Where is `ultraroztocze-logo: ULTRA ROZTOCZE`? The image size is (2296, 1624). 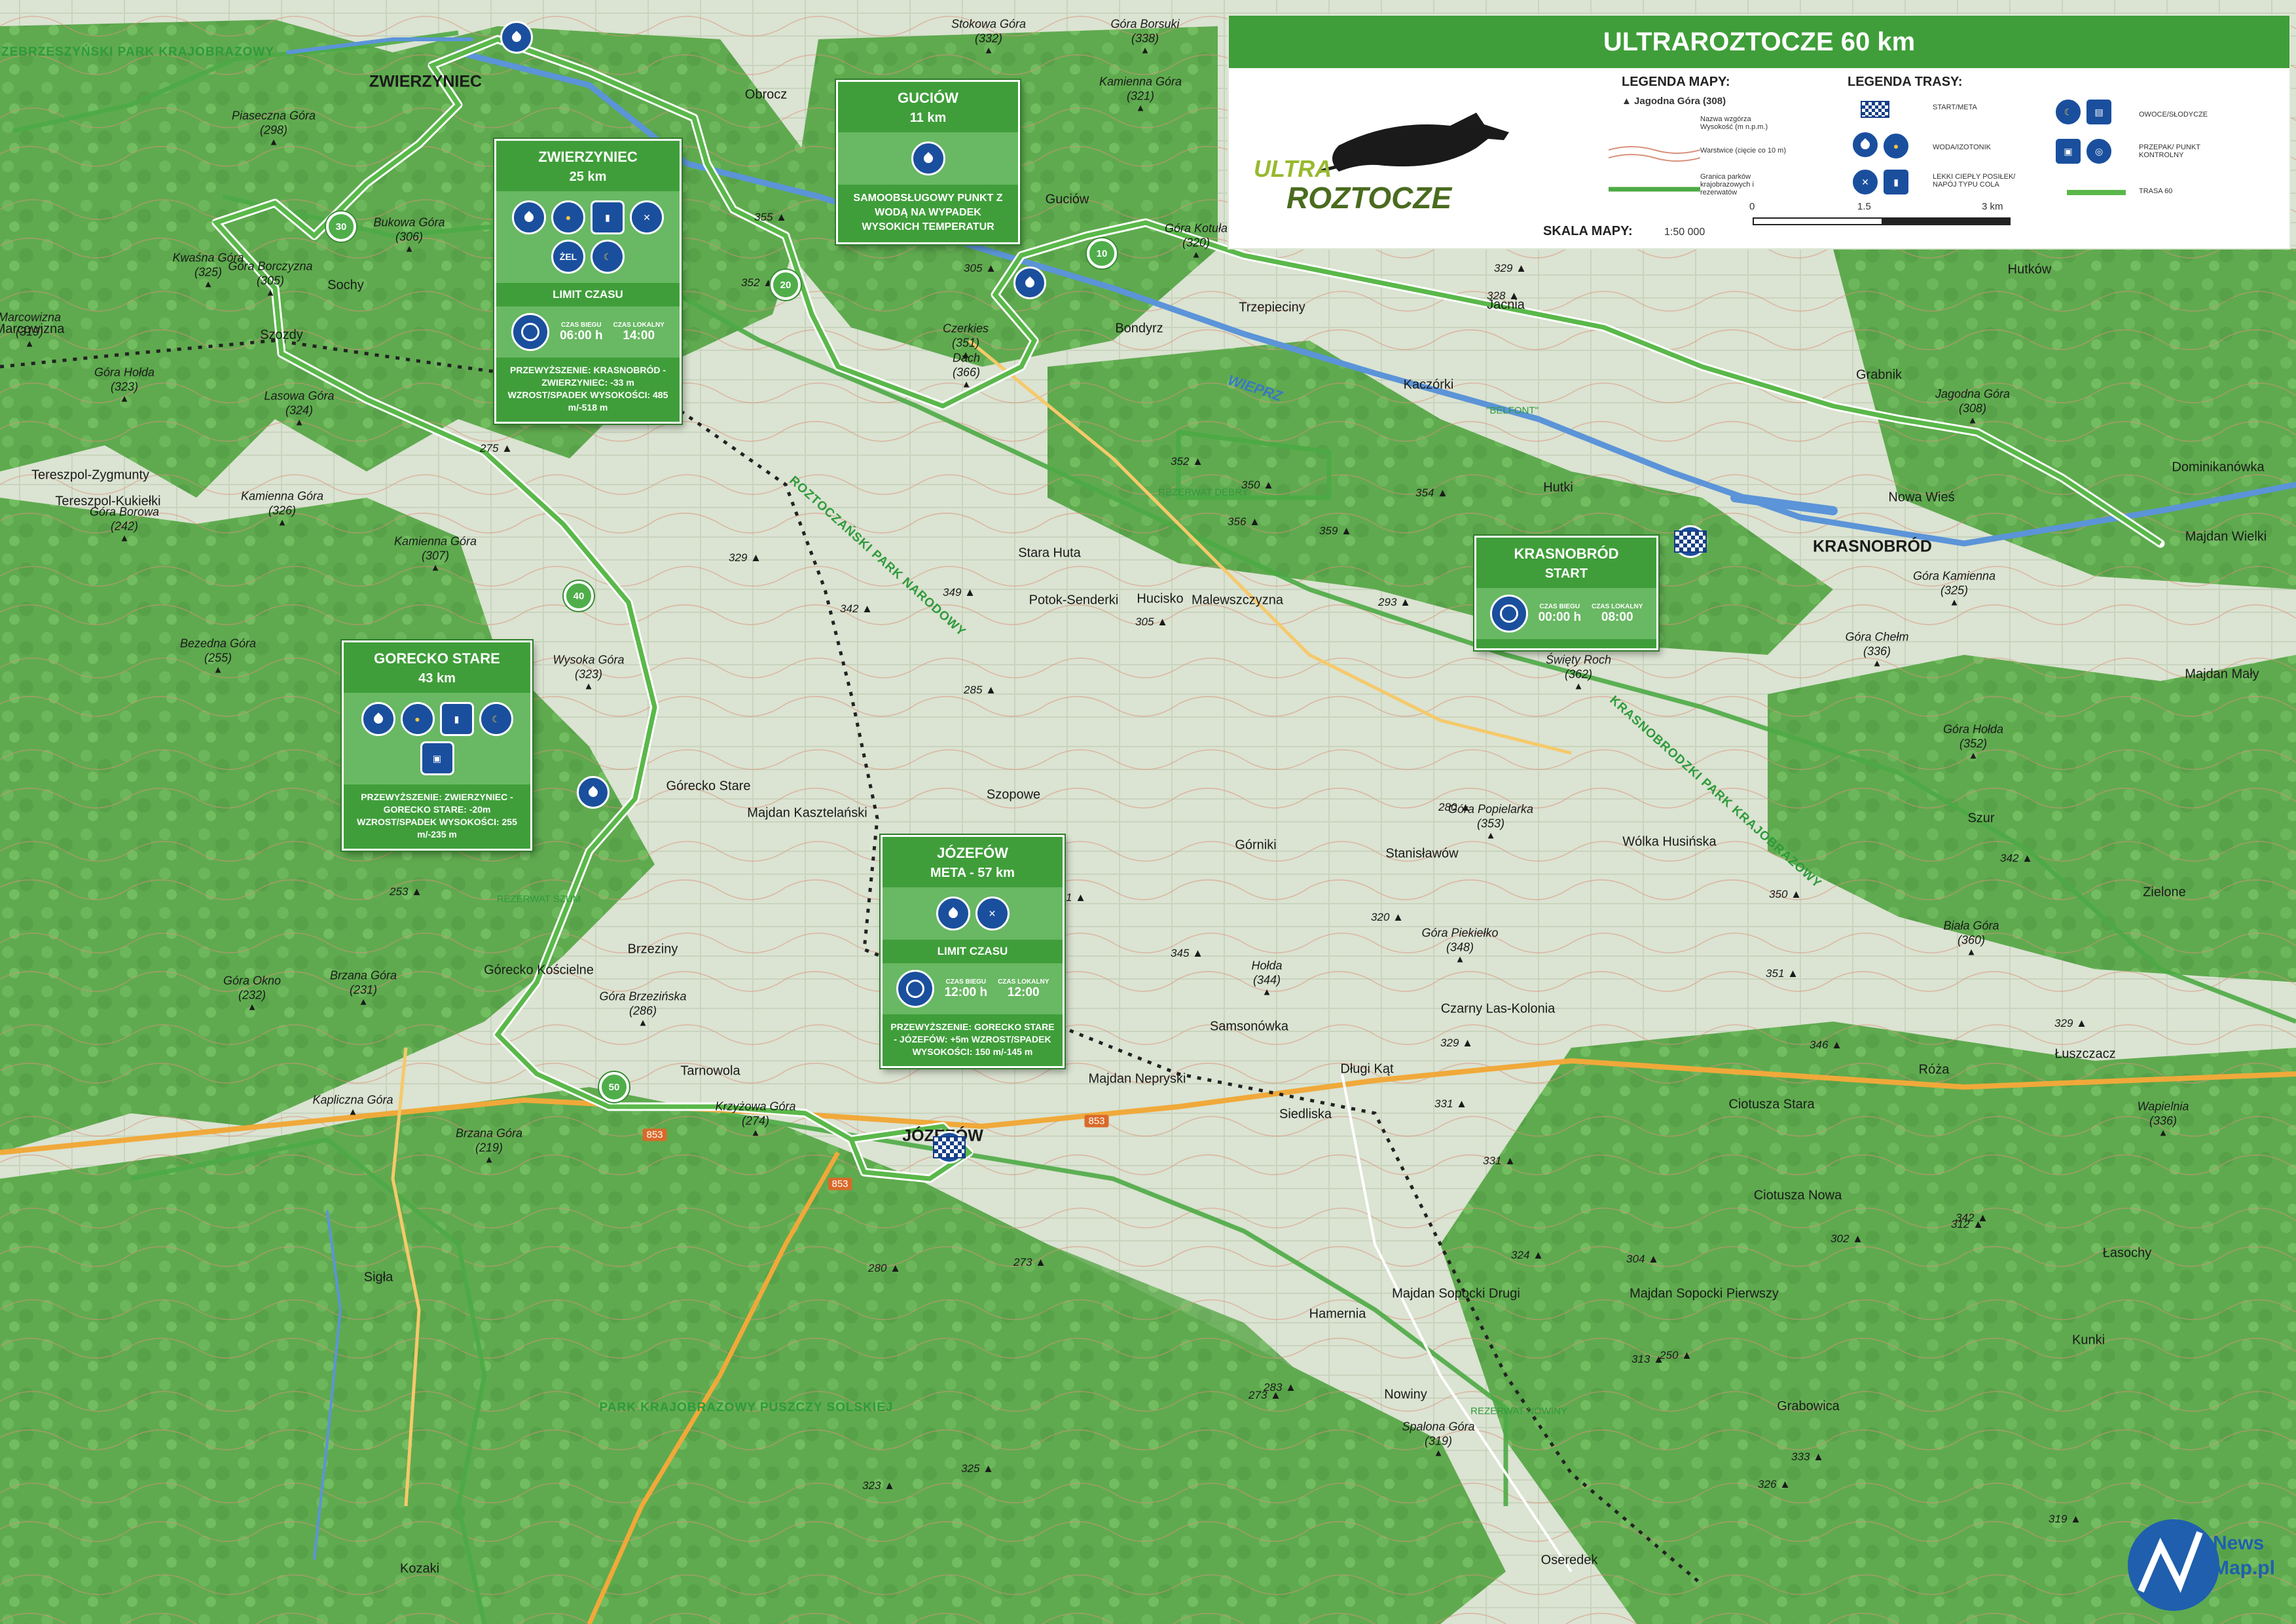 ultraroztocze-logo: ULTRA ROZTOCZE is located at coordinates (1381, 164).